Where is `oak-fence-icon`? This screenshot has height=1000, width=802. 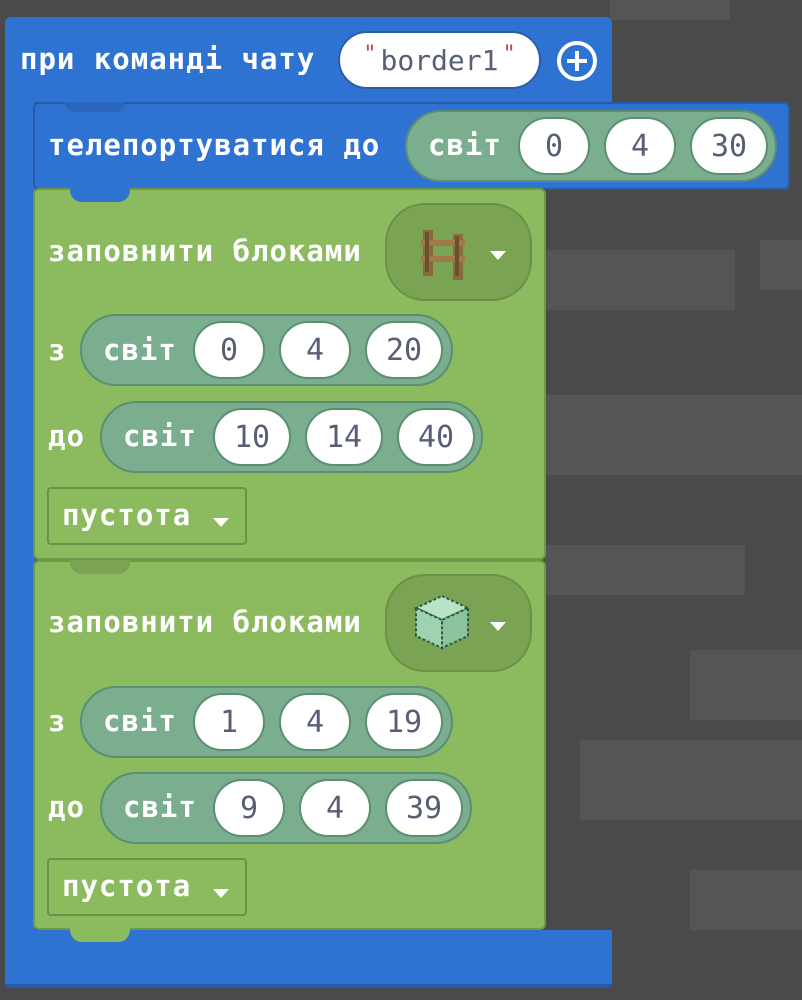 oak-fence-icon is located at coordinates (443, 252).